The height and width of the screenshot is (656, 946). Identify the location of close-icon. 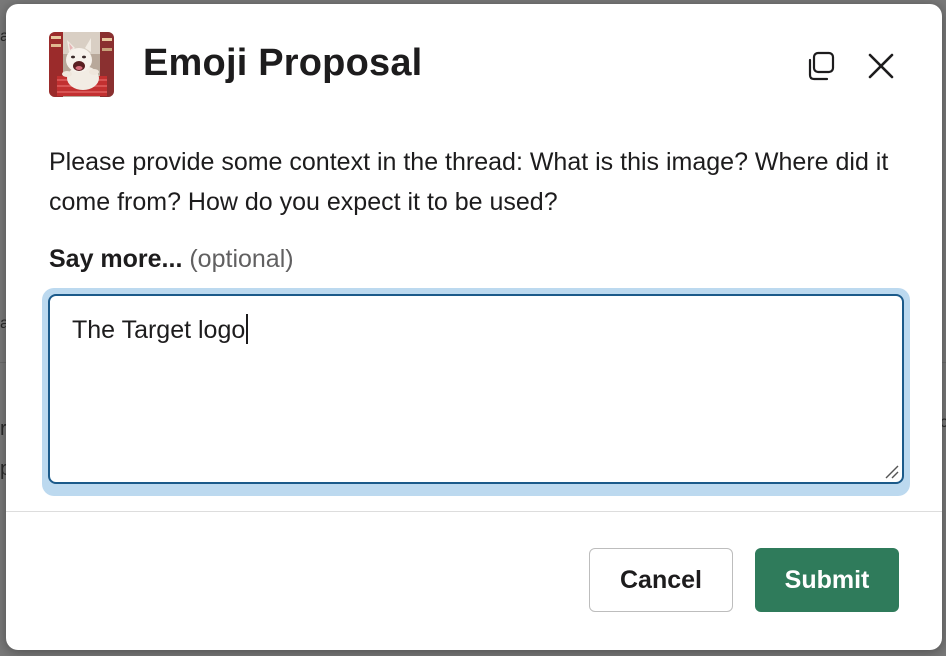
(881, 66).